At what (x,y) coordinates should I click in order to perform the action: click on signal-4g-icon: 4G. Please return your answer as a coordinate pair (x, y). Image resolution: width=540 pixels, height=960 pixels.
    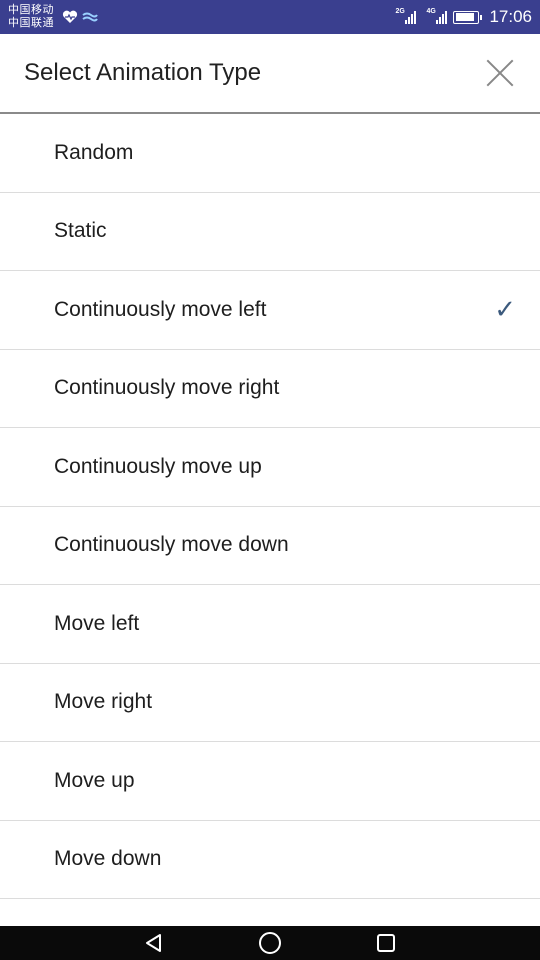
    Looking at the image, I should click on (437, 16).